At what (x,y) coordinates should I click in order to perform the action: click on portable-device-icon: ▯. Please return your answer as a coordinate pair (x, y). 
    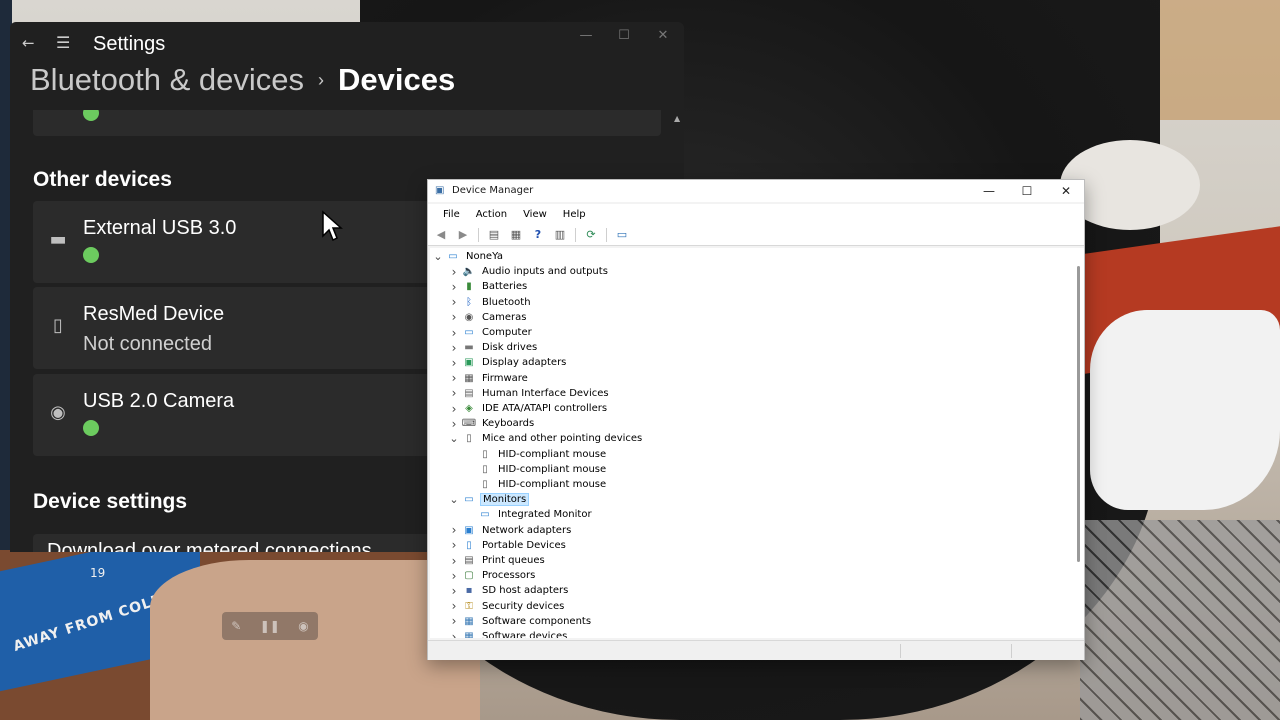
    Looking at the image, I should click on (469, 545).